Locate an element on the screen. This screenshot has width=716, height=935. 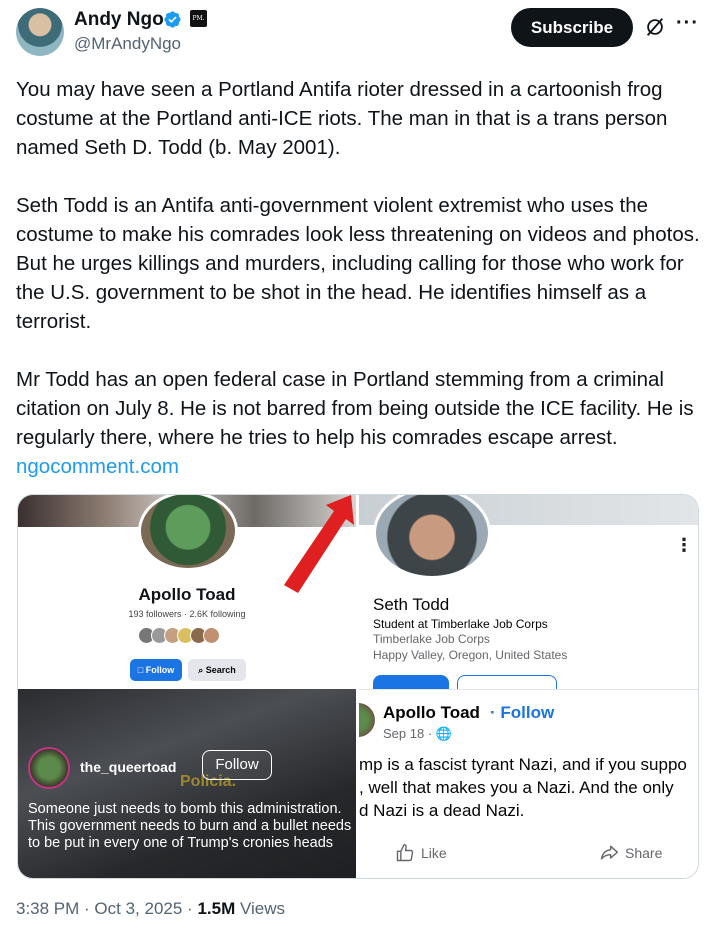
profile-employer: Timberlake Job Corps is located at coordinates (431, 639).